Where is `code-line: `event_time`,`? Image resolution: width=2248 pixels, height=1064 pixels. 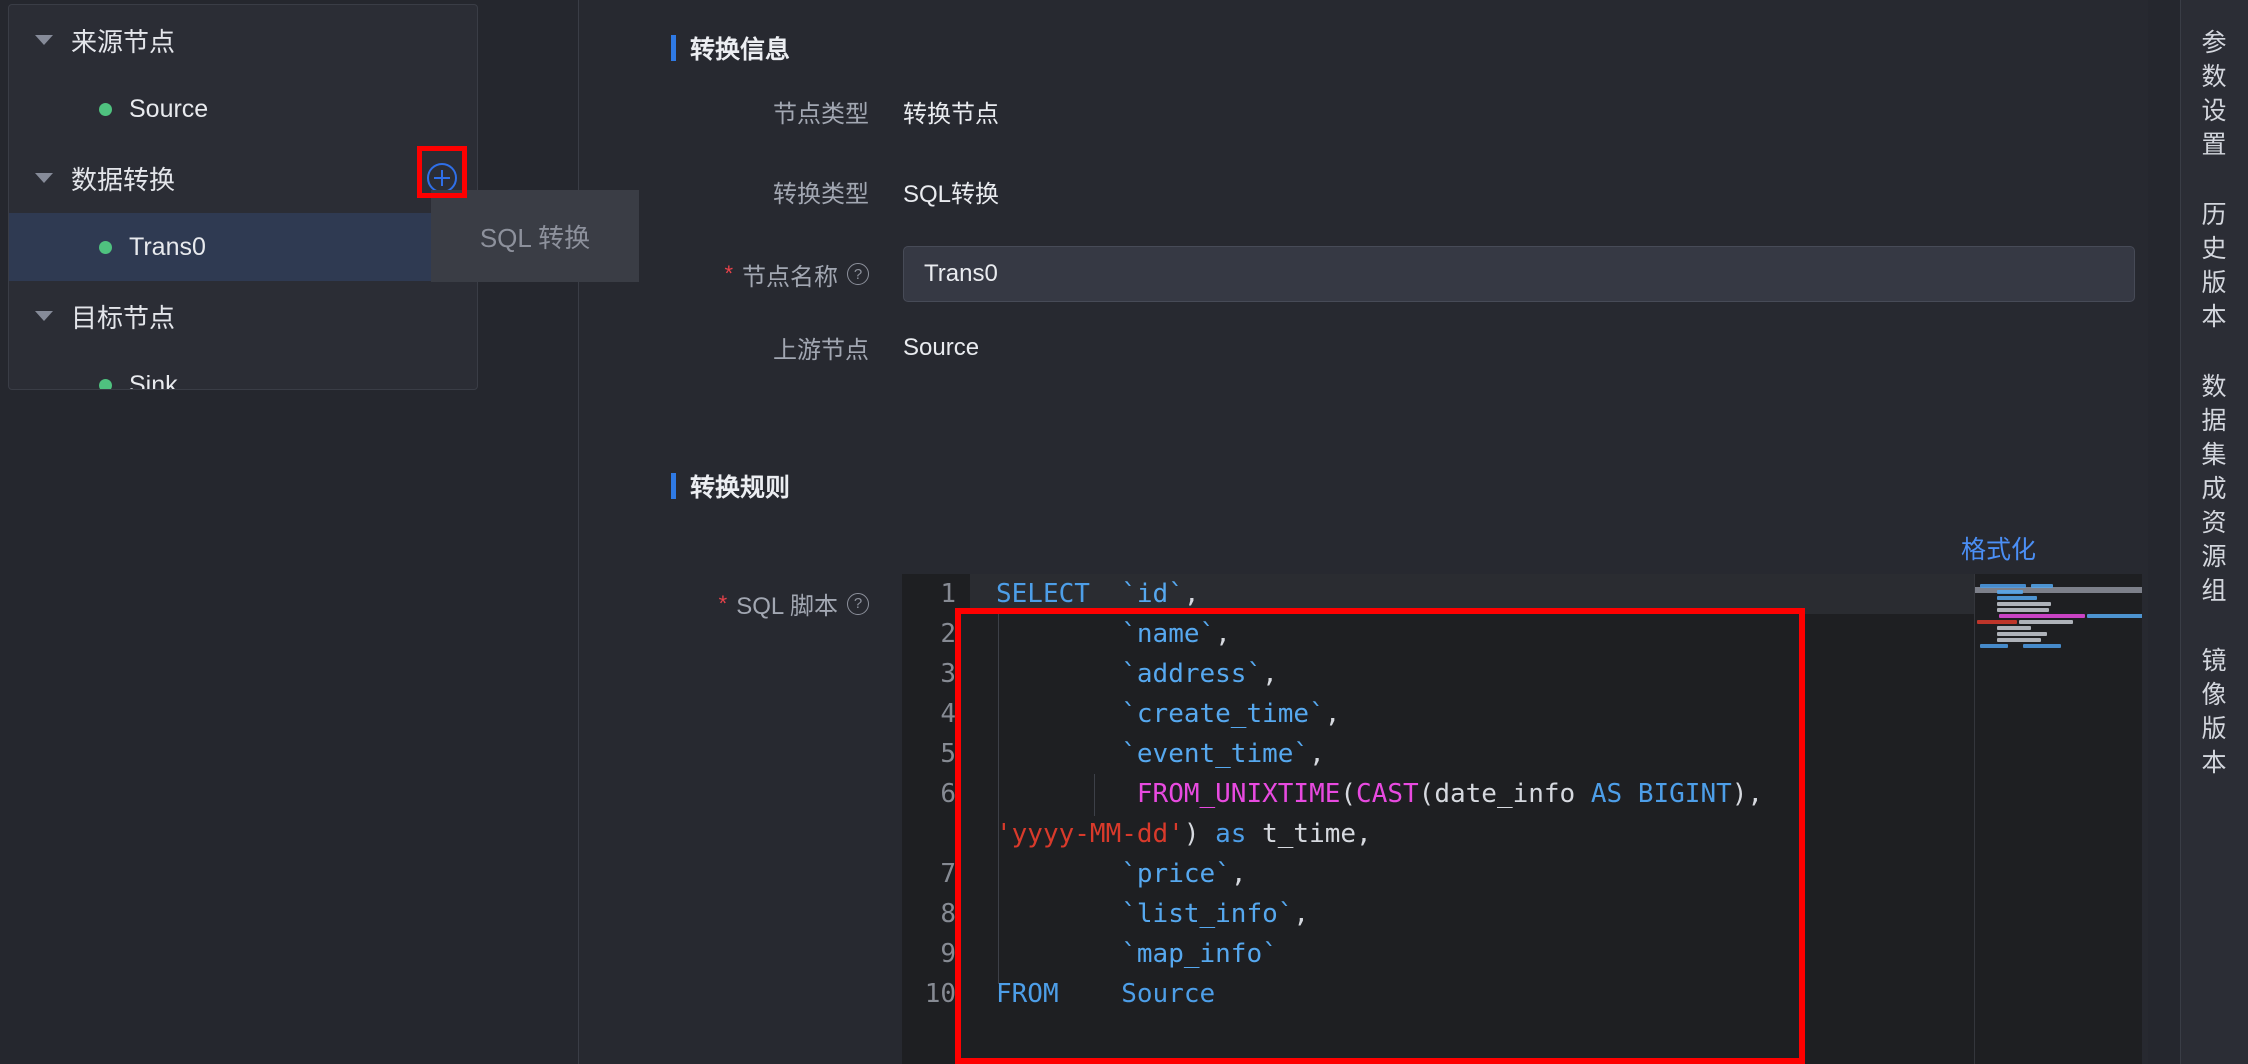
code-line: `event_time`, is located at coordinates (1223, 754).